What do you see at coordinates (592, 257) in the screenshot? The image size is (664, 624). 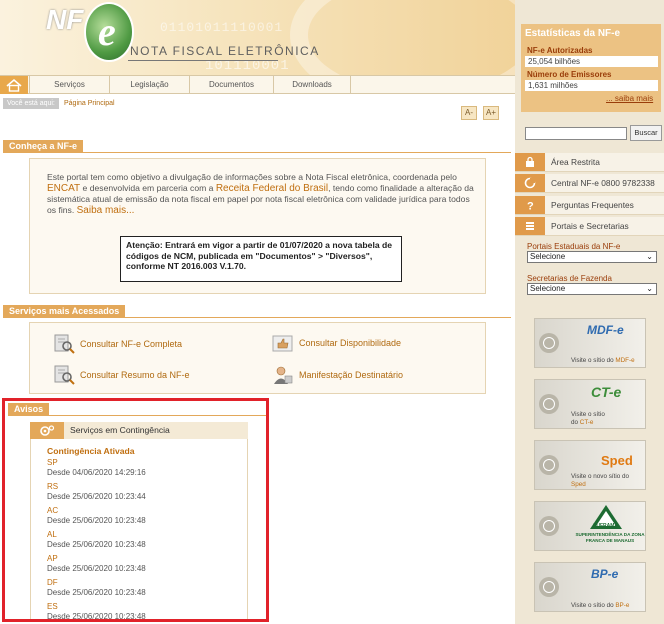 I see `portais-select: Selecione ⌄` at bounding box center [592, 257].